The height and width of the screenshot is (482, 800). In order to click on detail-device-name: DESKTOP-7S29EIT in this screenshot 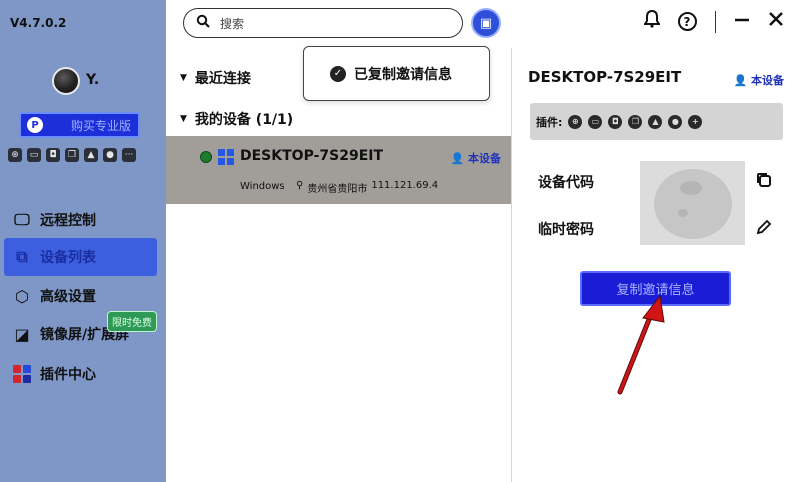, I will do `click(605, 77)`.